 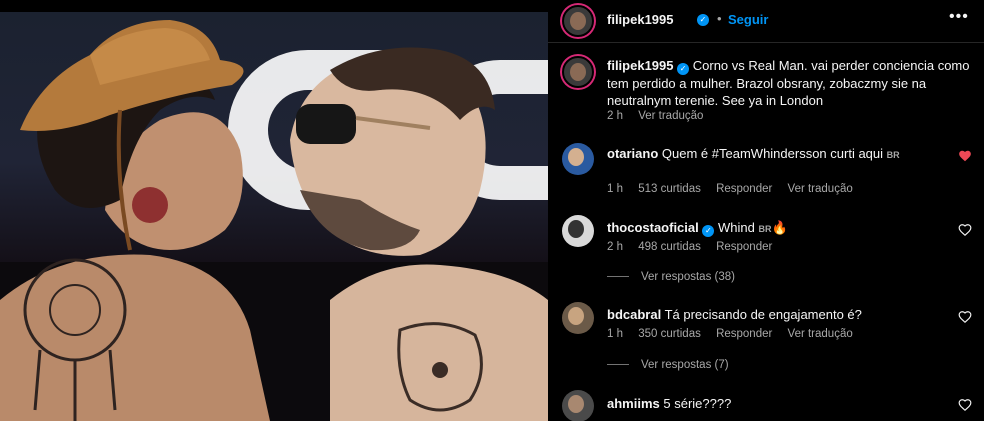 I want to click on view-replies-button: Ver respostas (7), so click(x=674, y=365).